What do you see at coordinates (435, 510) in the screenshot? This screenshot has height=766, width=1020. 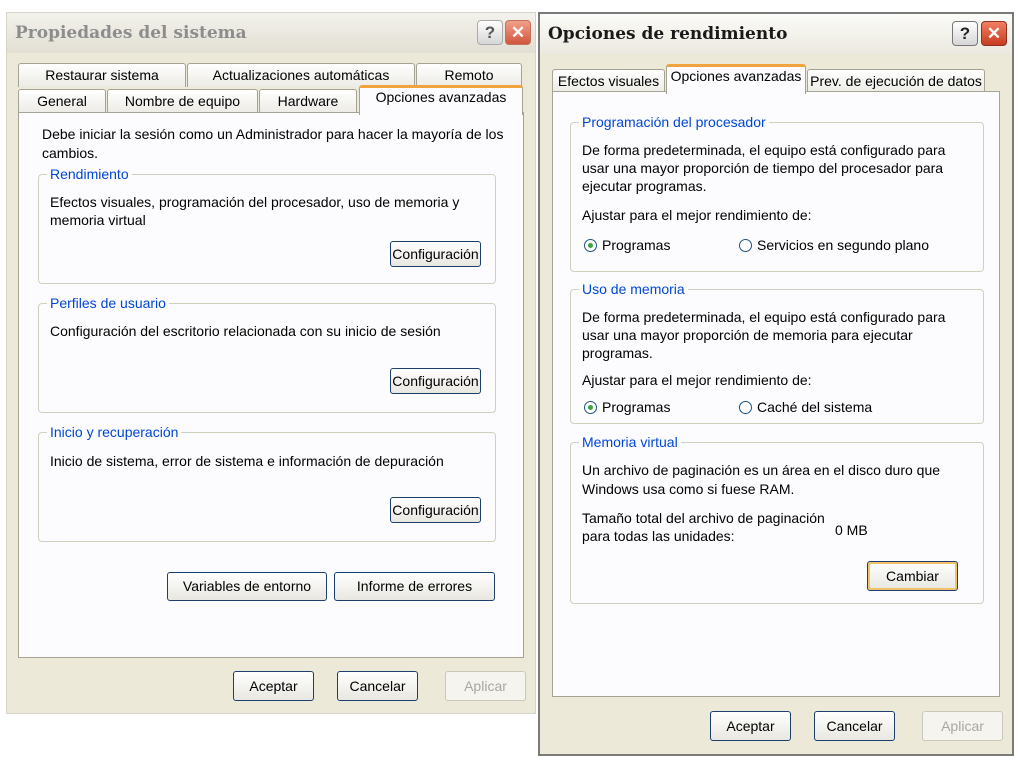 I see `startup-recovery-settings-button: Configuración` at bounding box center [435, 510].